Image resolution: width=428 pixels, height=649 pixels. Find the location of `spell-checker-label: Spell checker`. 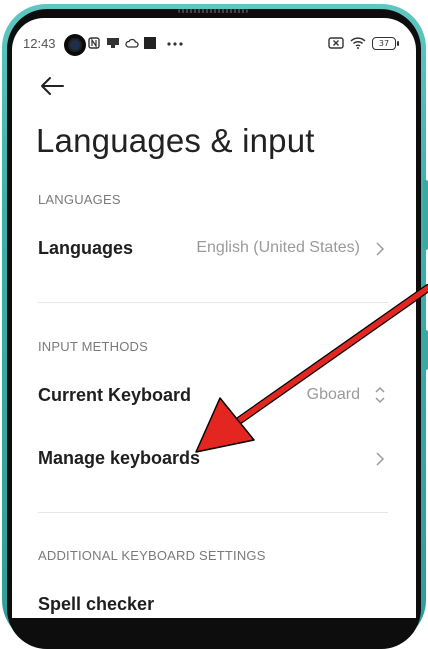

spell-checker-label: Spell checker is located at coordinates (96, 604).